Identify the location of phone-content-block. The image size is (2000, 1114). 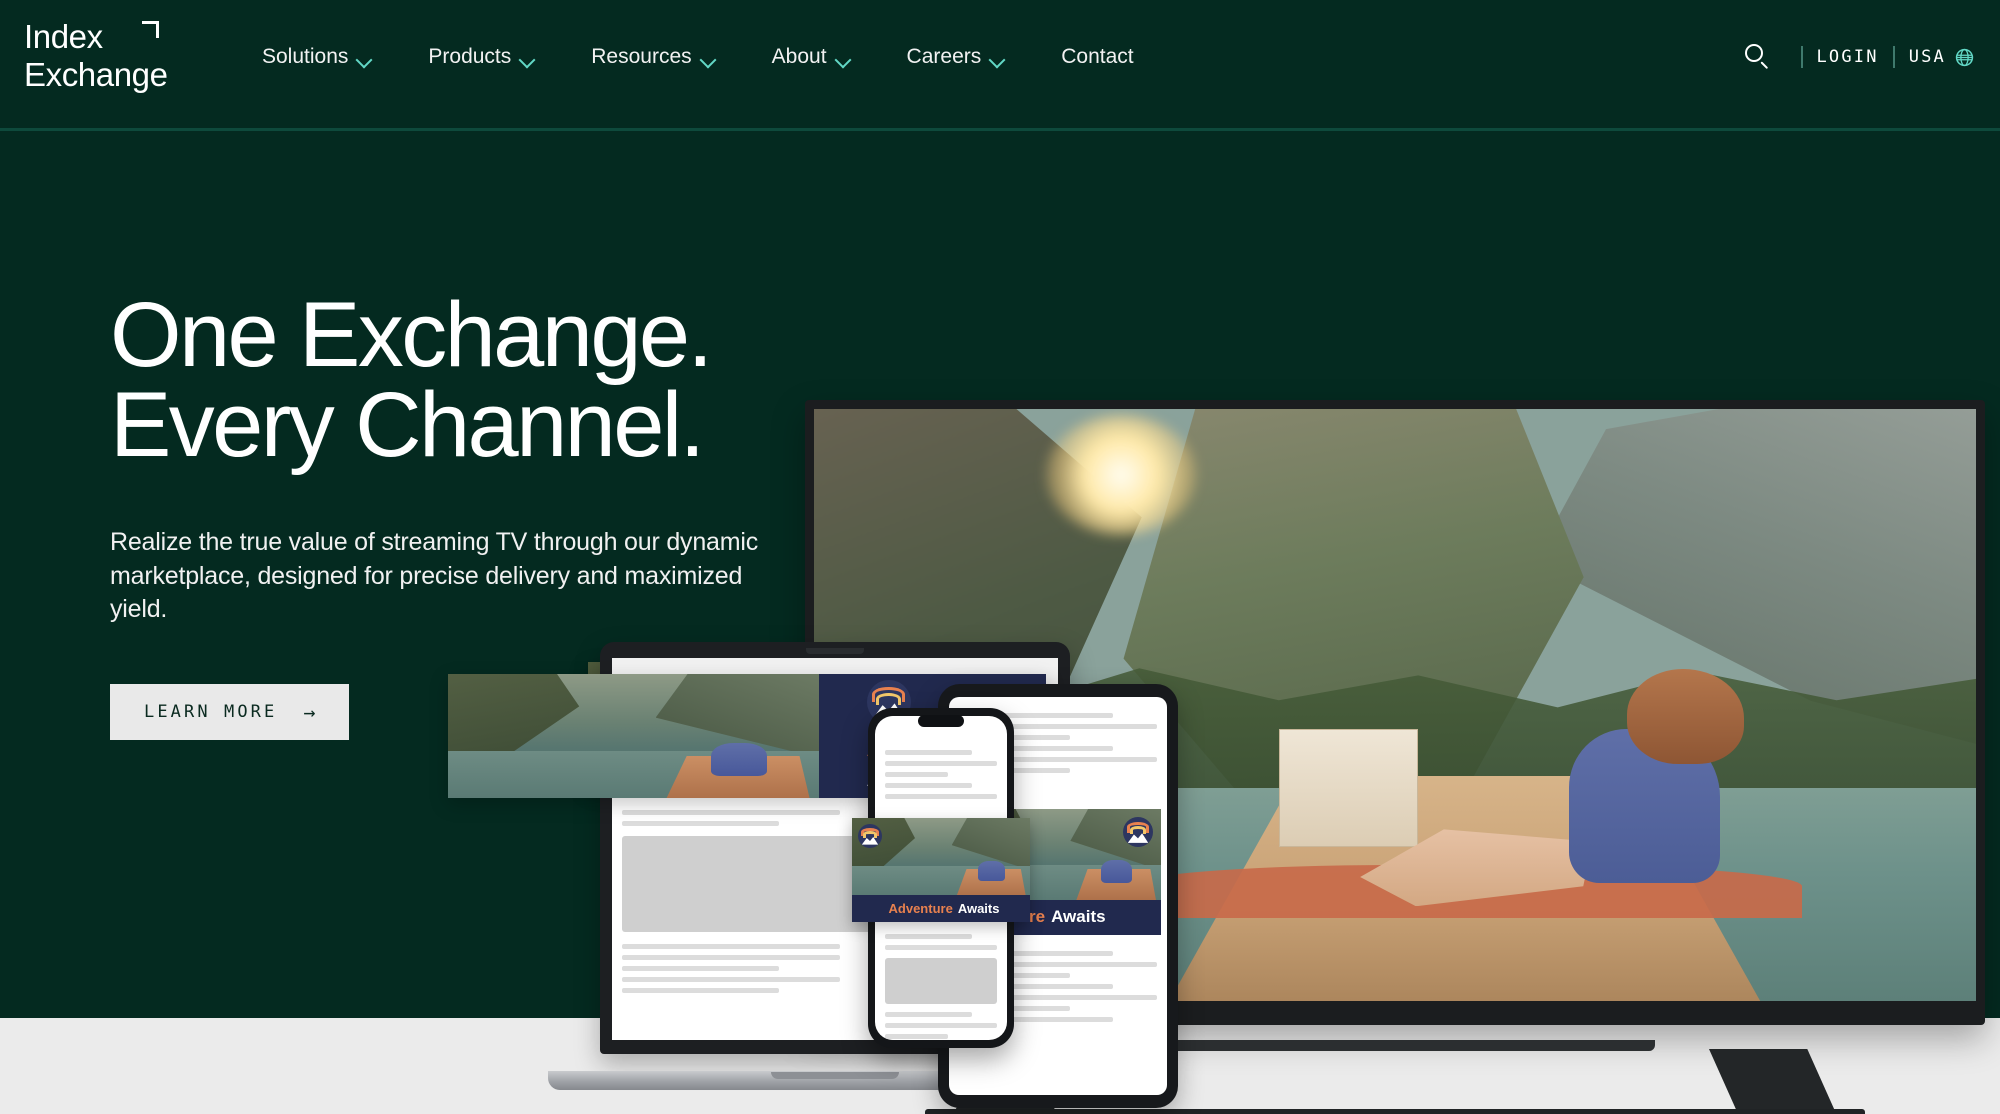
(941, 981).